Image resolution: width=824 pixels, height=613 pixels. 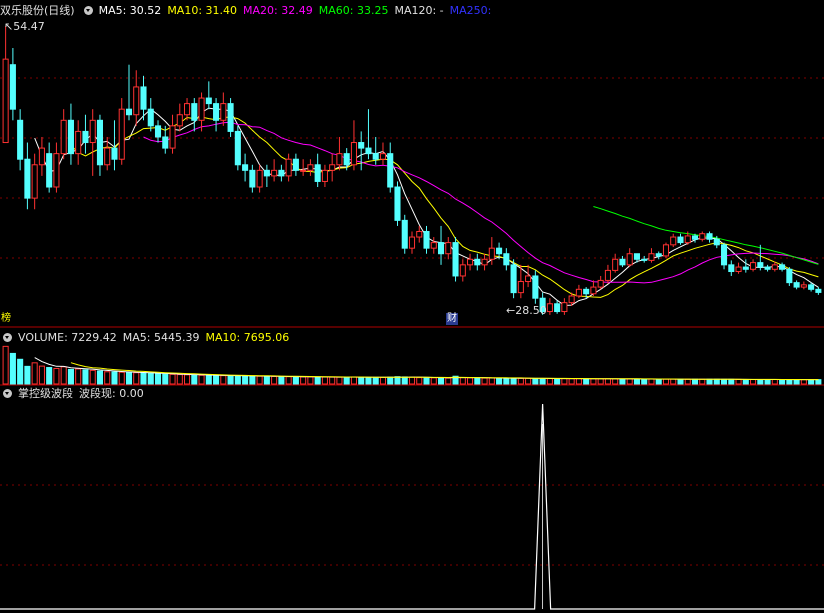 What do you see at coordinates (7, 337) in the screenshot?
I see `volume-dropdown-icon` at bounding box center [7, 337].